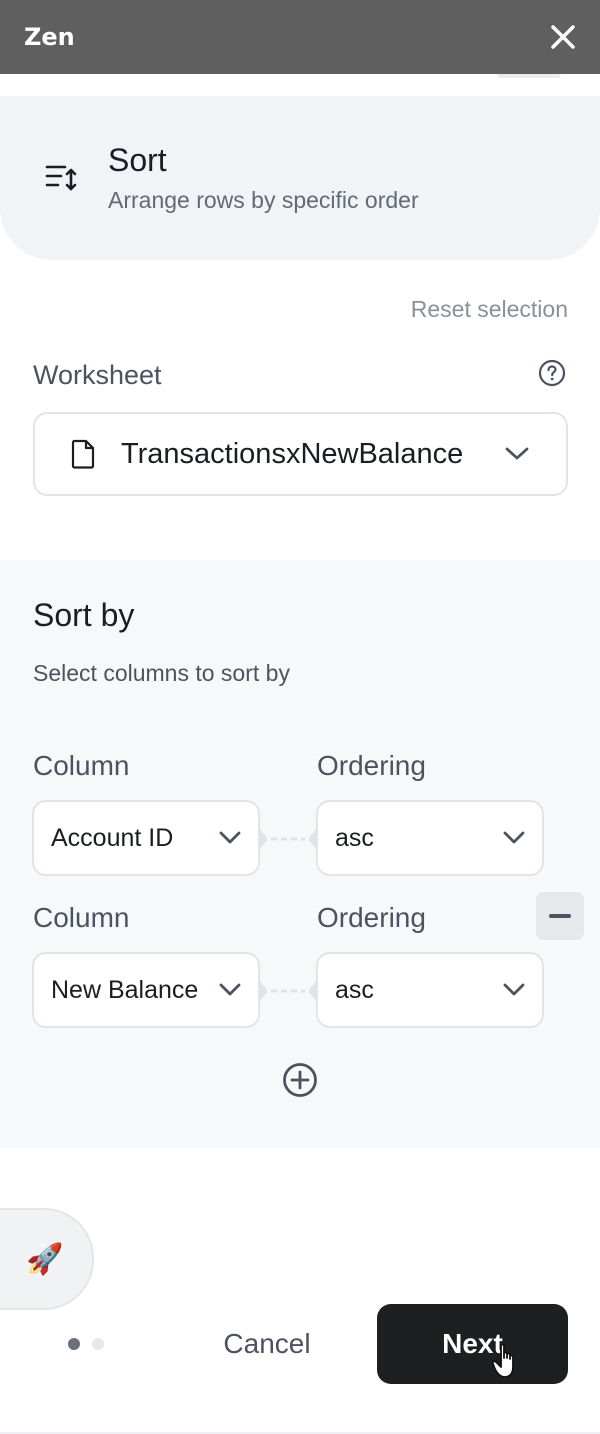 The height and width of the screenshot is (1434, 600). What do you see at coordinates (161, 673) in the screenshot?
I see `sort-by-subtitle: Select columns to sort by` at bounding box center [161, 673].